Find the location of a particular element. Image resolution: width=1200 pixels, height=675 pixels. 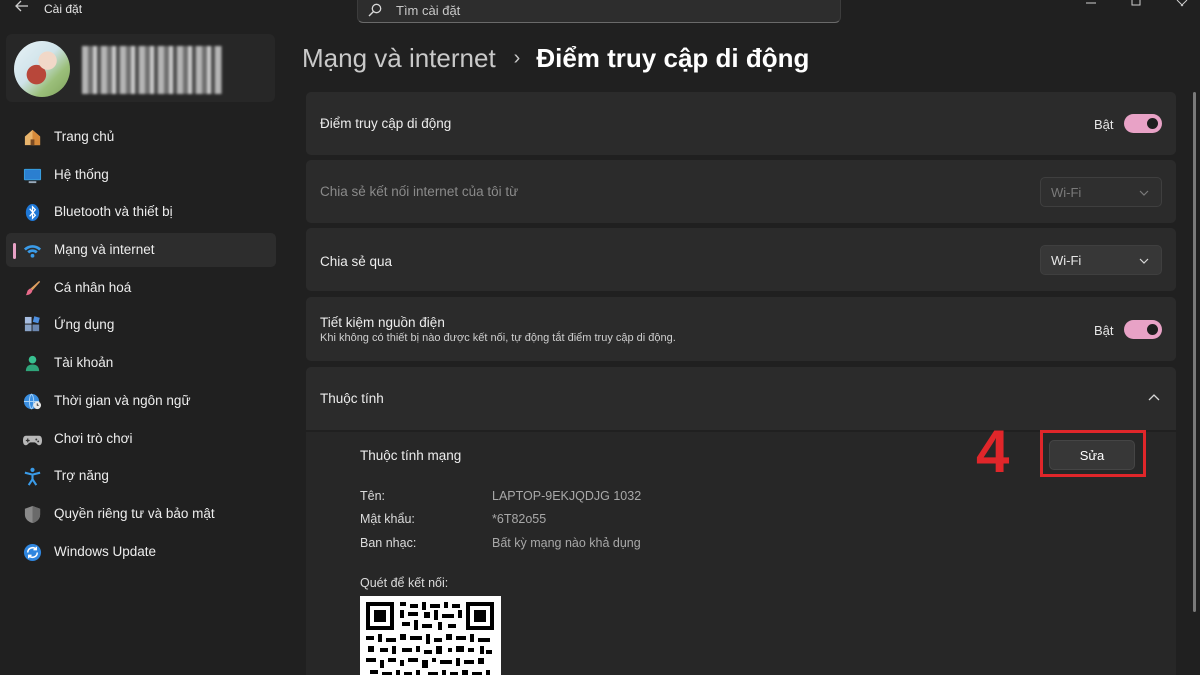

share-from-label: Chia sẻ kết nối internet của tôi từ is located at coordinates (419, 191).